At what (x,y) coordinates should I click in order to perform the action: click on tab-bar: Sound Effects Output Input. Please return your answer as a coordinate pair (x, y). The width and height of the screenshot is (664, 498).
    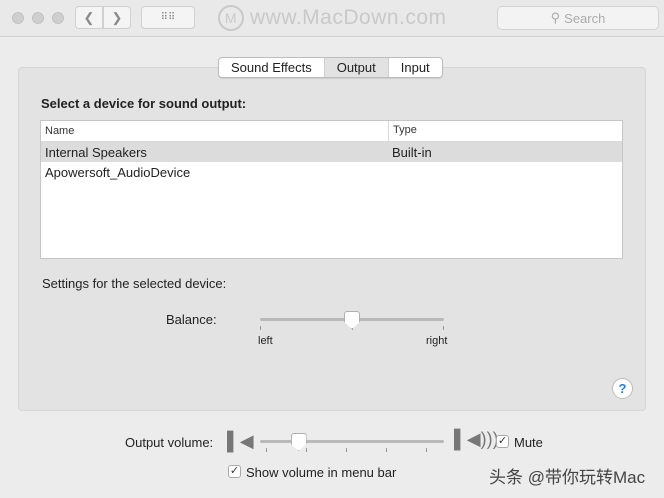
    Looking at the image, I should click on (330, 67).